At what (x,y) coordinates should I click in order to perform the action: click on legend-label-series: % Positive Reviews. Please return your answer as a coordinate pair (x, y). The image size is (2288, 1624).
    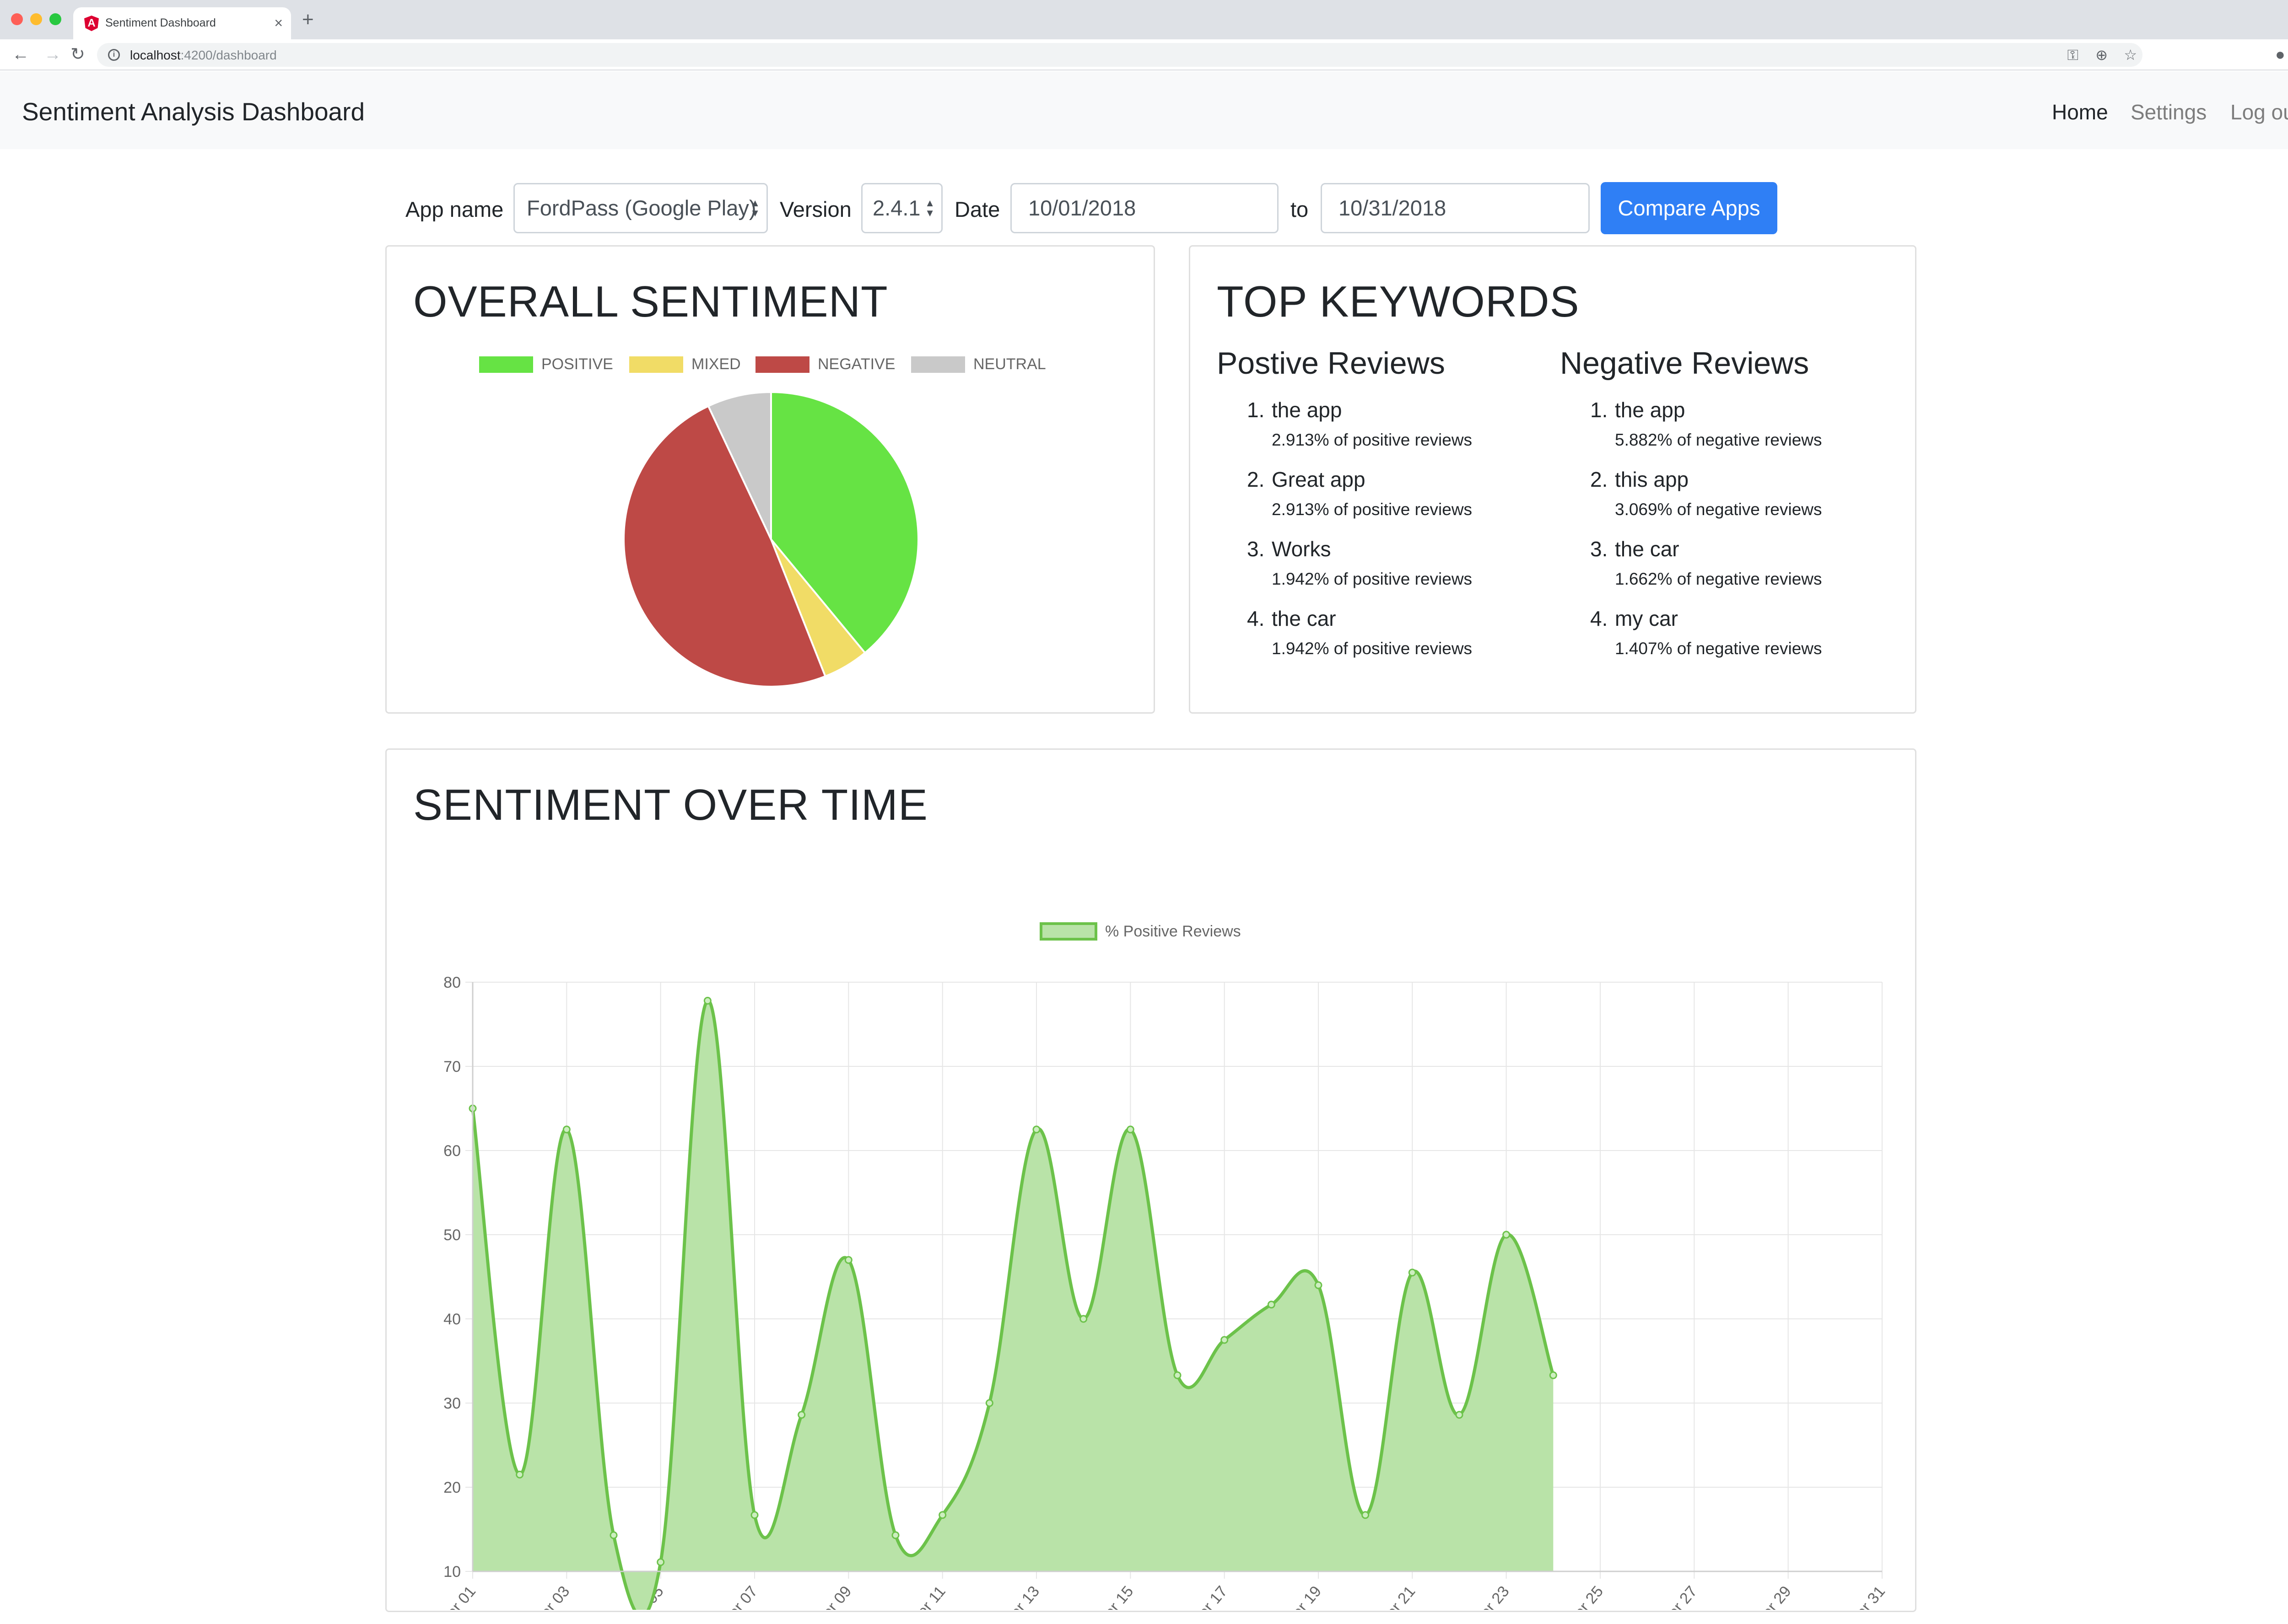
    Looking at the image, I should click on (1173, 931).